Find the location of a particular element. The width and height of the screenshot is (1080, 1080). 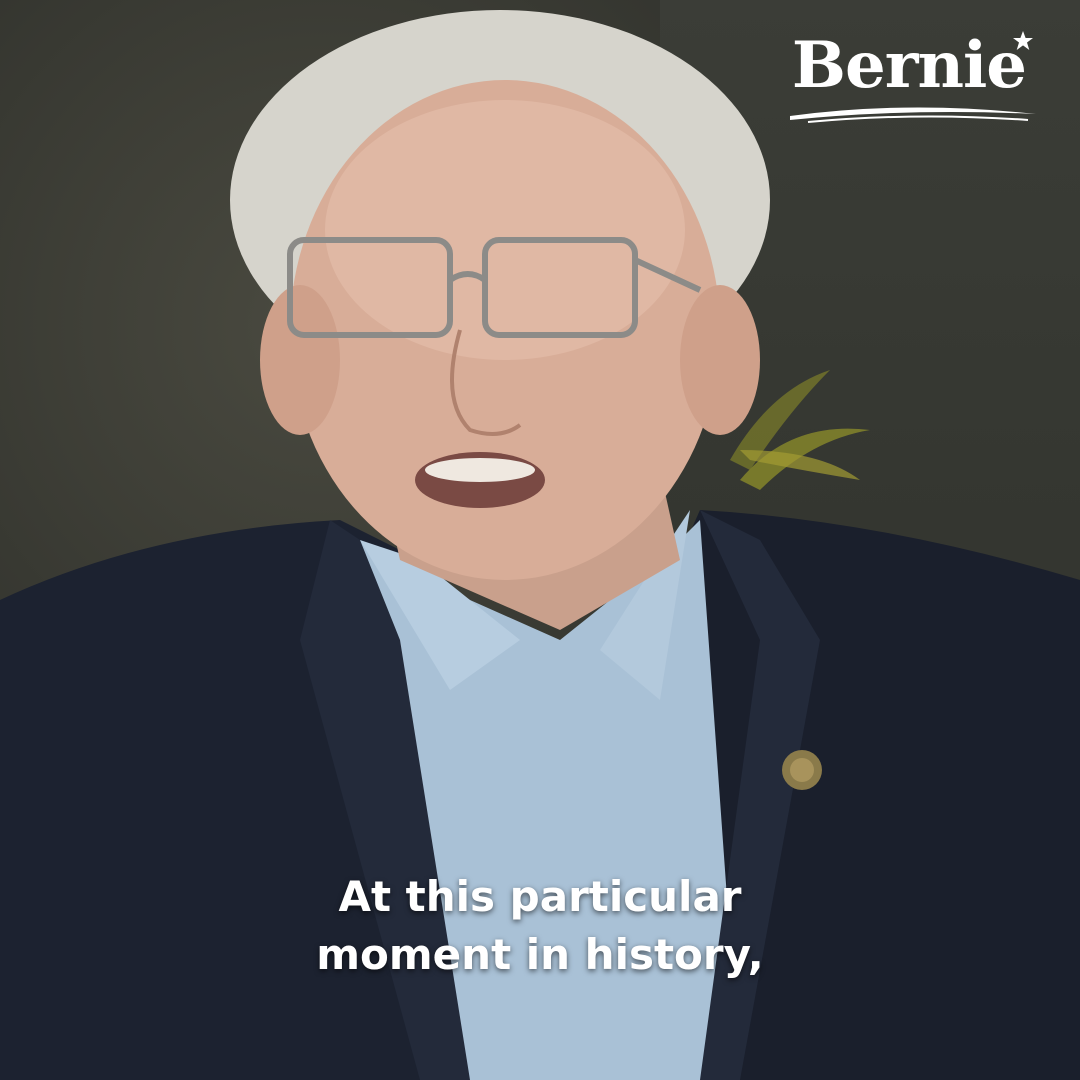

caption-line-2: moment in history, is located at coordinates (540, 954).